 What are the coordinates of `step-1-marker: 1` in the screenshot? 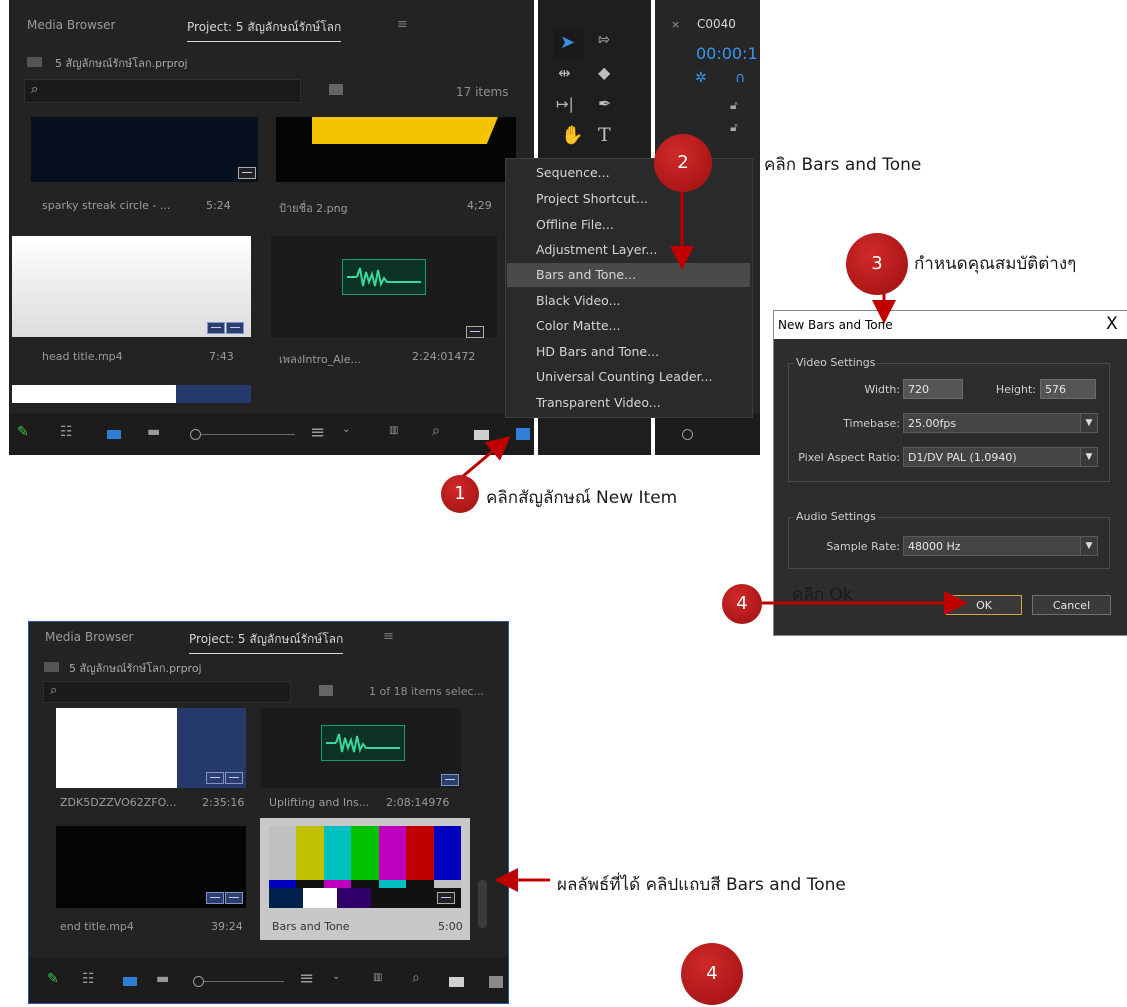 It's located at (460, 494).